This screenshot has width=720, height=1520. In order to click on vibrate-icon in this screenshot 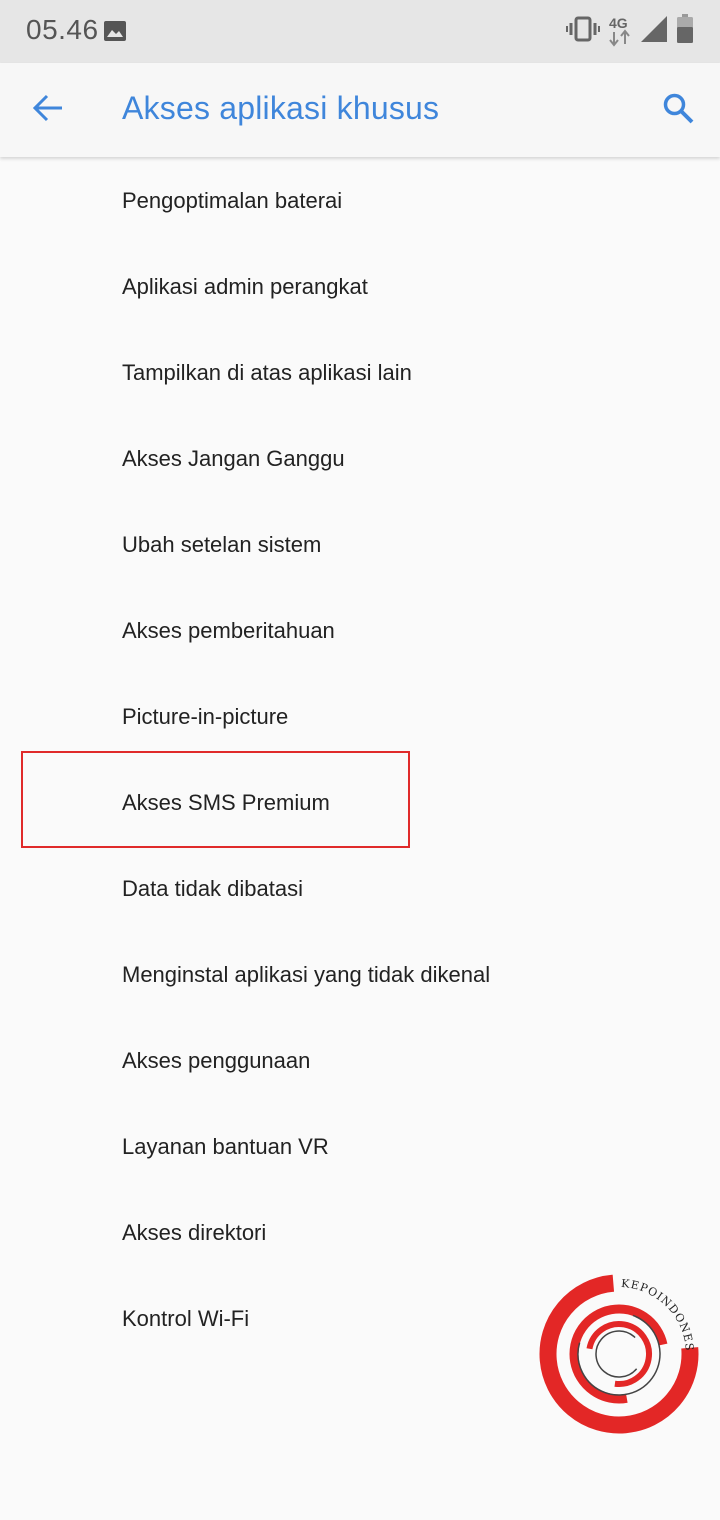, I will do `click(583, 31)`.